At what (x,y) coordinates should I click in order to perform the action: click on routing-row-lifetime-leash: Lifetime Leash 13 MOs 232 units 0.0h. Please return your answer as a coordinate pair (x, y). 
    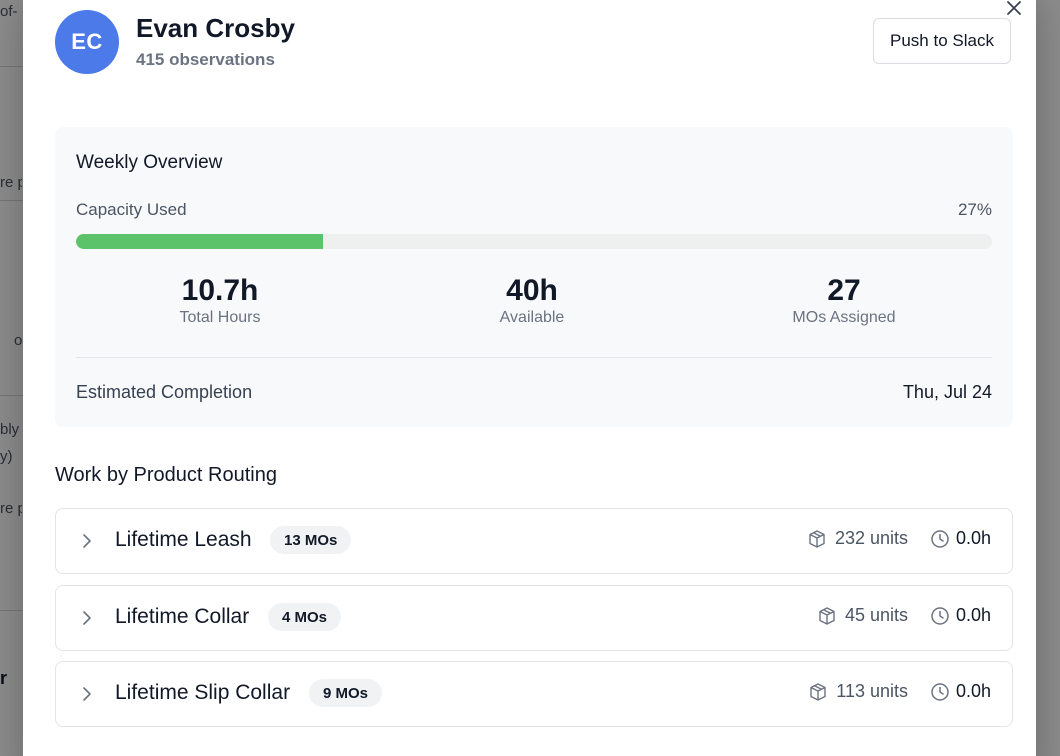
    Looking at the image, I should click on (534, 541).